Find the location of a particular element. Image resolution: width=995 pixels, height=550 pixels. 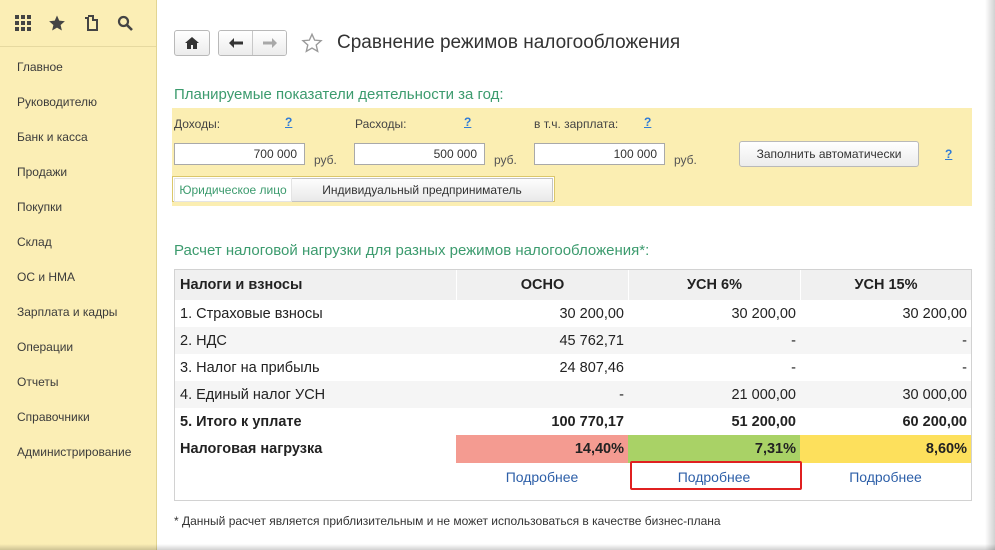

total-label: 5. Итого к уплате is located at coordinates (241, 421).